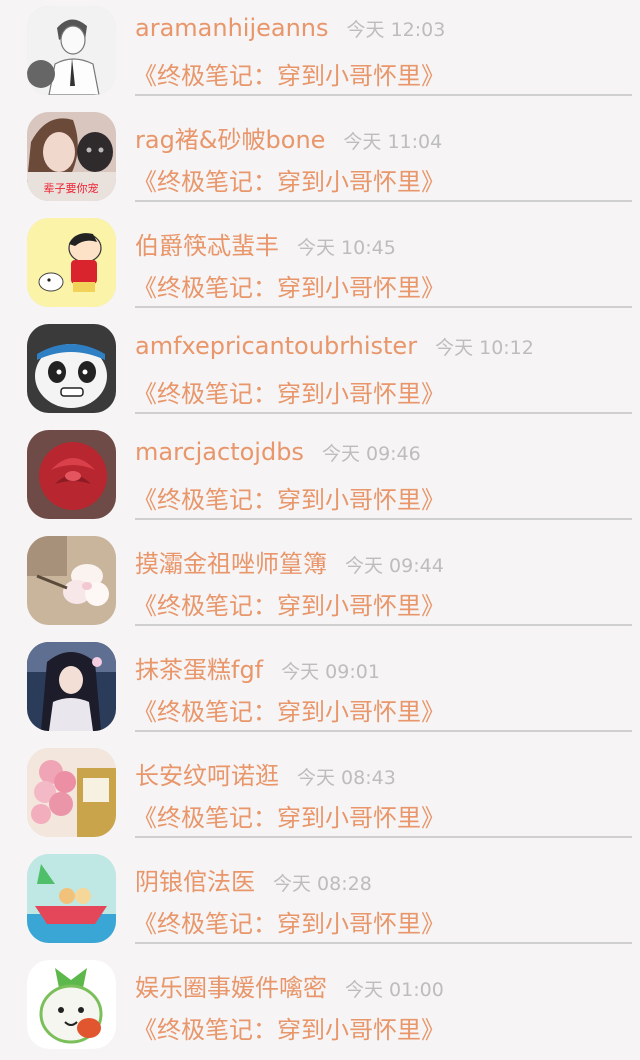  What do you see at coordinates (232, 28) in the screenshot?
I see `sender-name: aramanhijeanns` at bounding box center [232, 28].